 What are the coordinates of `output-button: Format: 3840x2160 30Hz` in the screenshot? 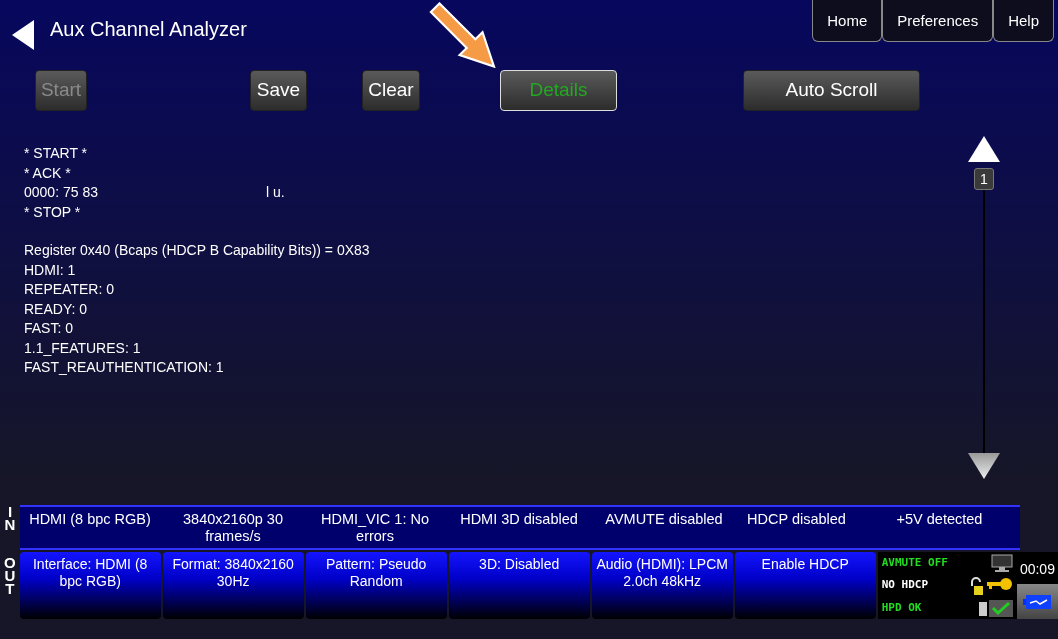 It's located at (233, 585).